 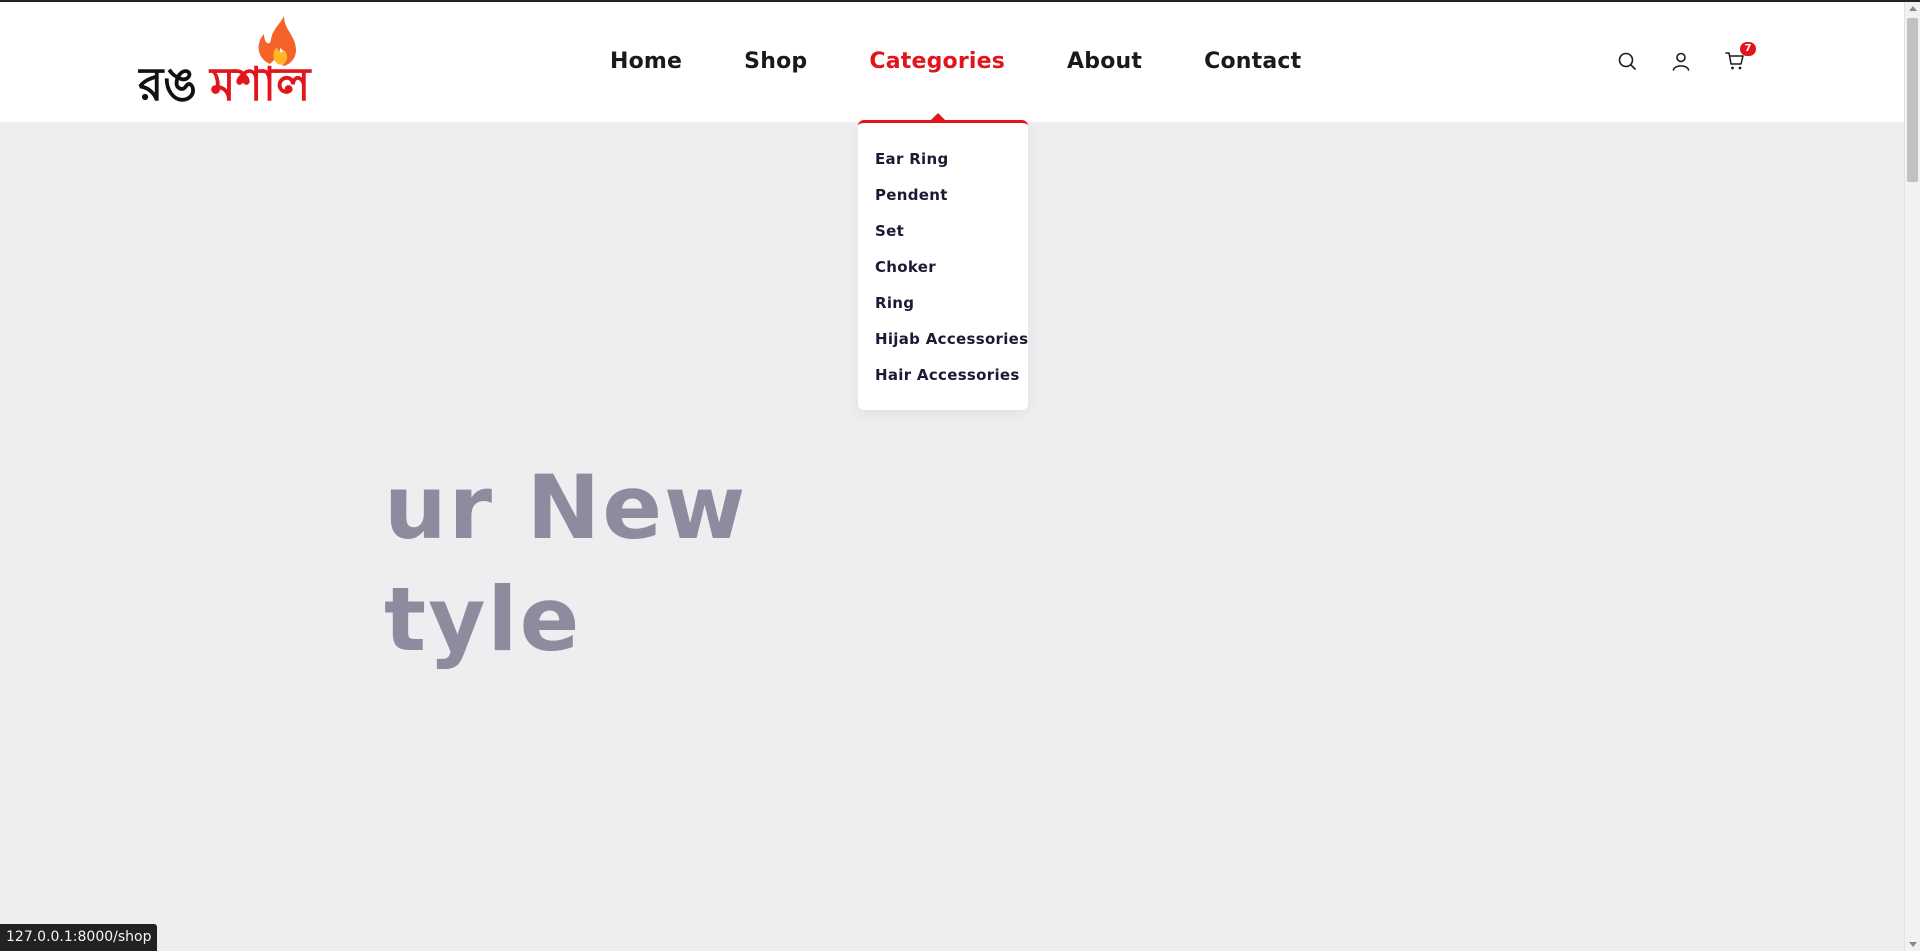 I want to click on search-button, so click(x=1627, y=61).